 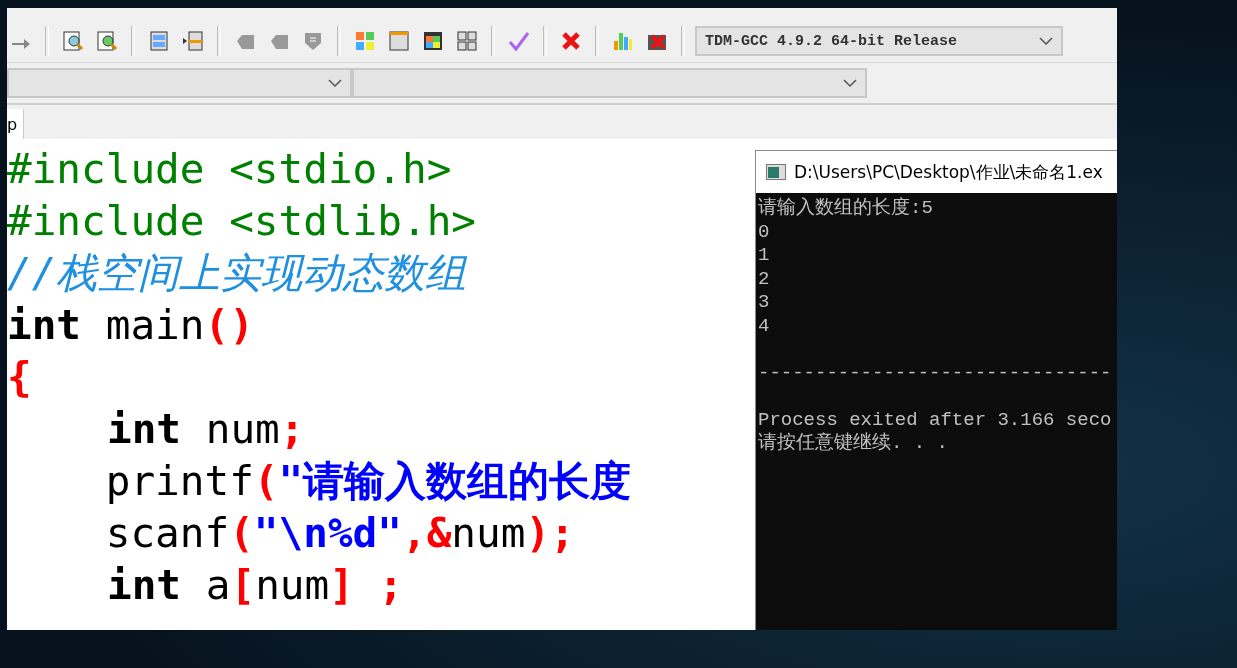 I want to click on code-token: (), so click(x=229, y=325).